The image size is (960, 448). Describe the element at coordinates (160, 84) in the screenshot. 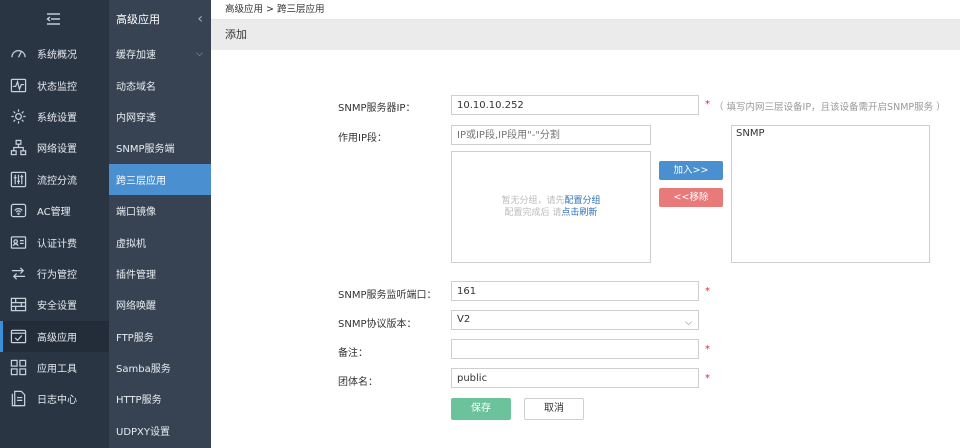

I see `subnav-item-ddns: 动态域名` at that location.